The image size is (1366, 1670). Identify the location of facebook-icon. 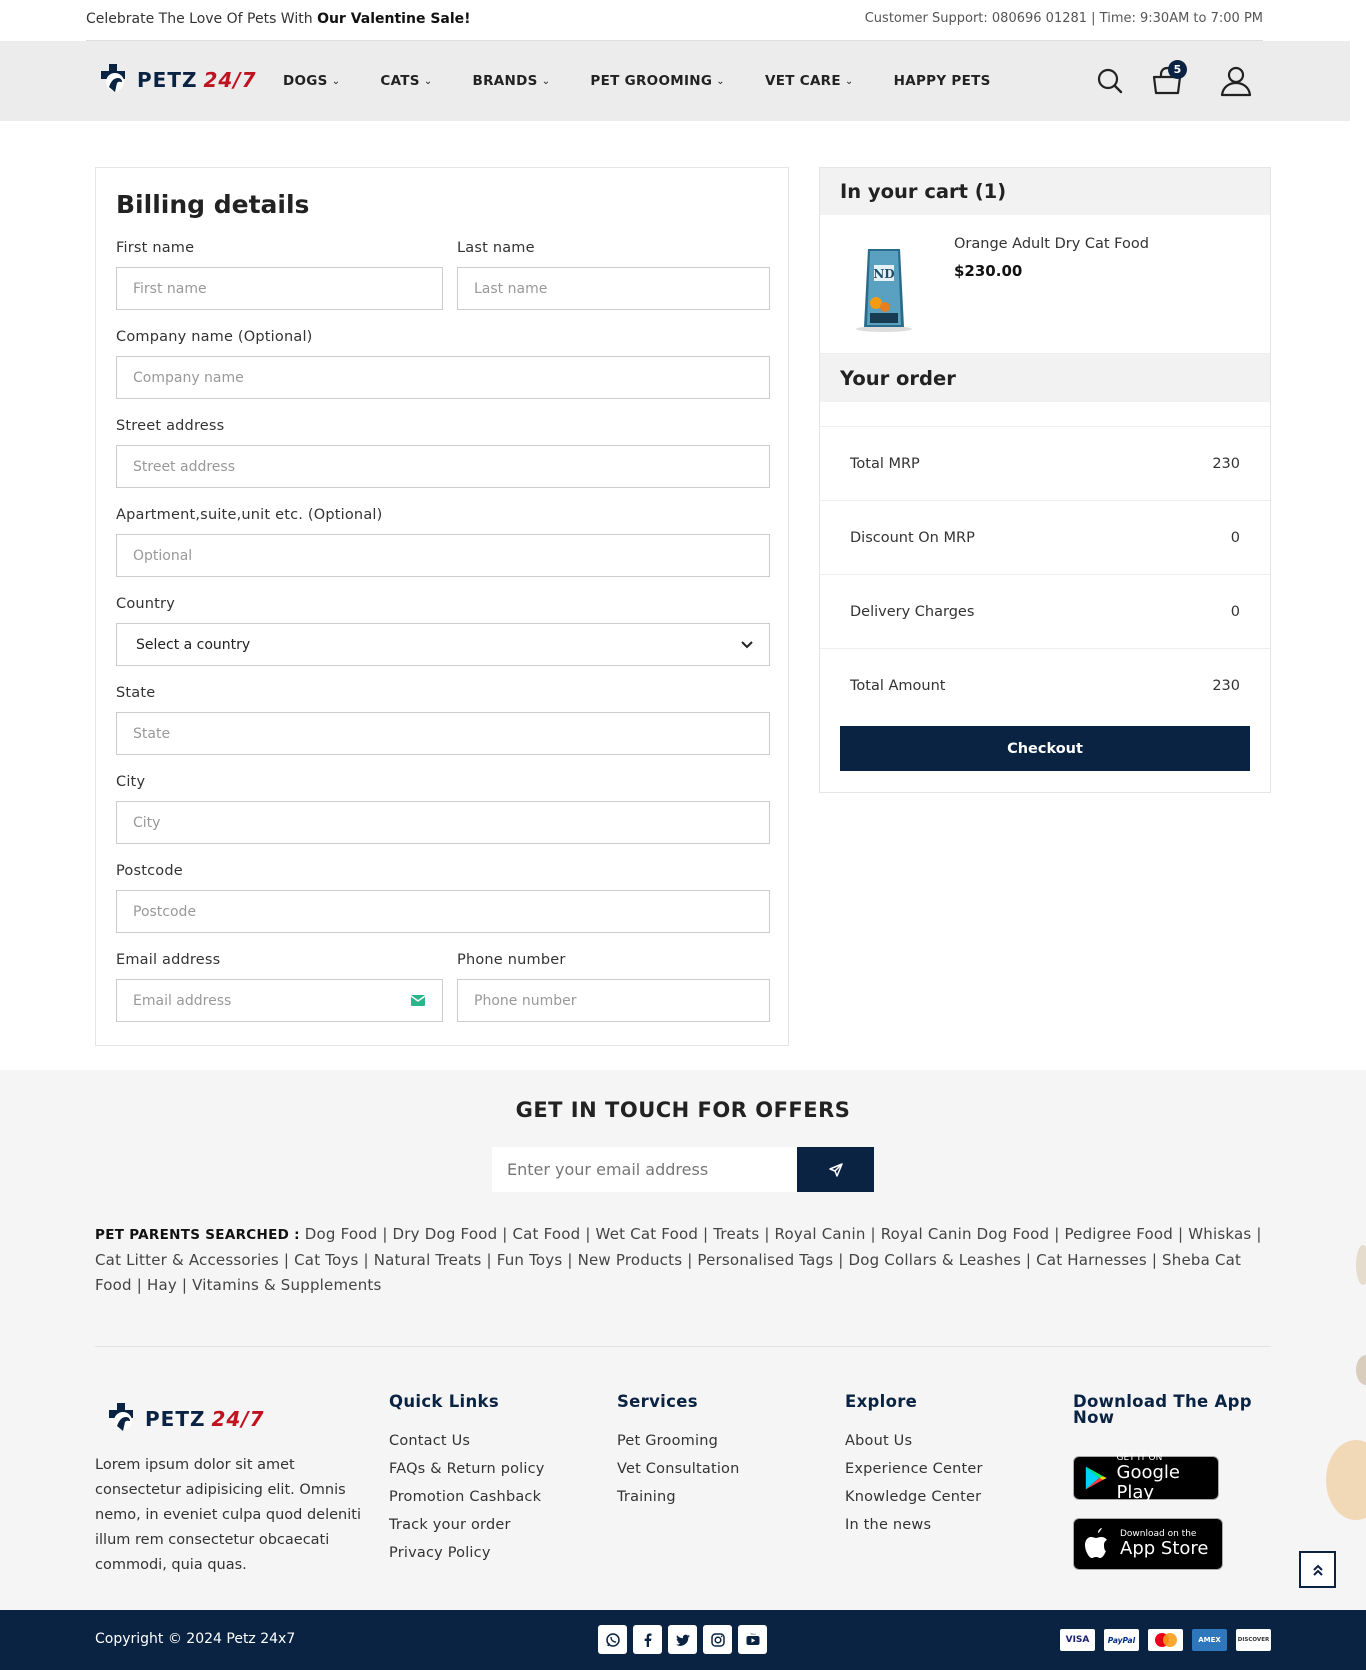
(647, 1639).